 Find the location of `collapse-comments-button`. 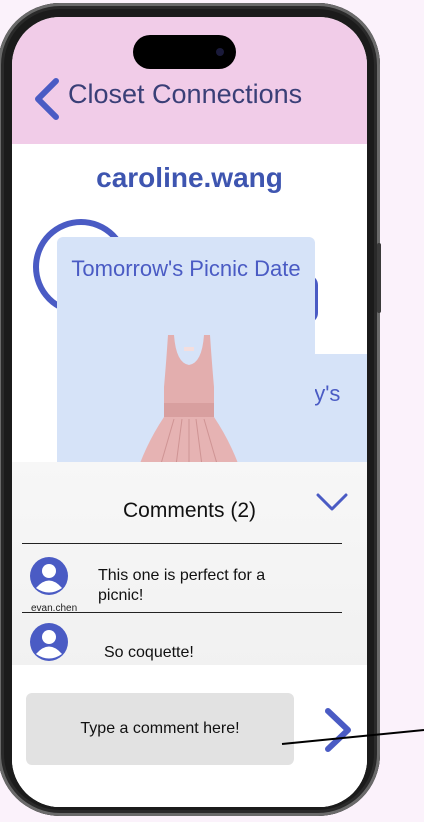

collapse-comments-button is located at coordinates (332, 502).